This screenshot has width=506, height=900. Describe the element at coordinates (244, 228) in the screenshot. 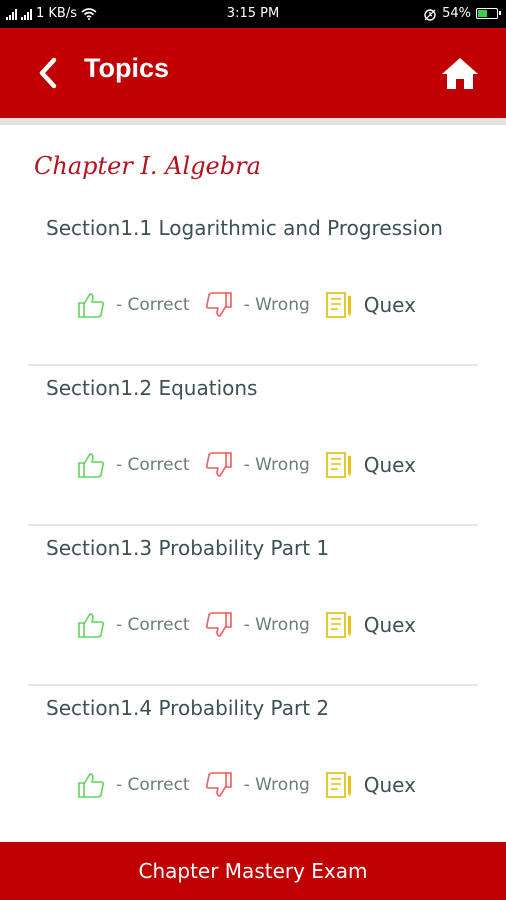

I see `section-title: Section1.1 Logarithmic and Progression` at that location.